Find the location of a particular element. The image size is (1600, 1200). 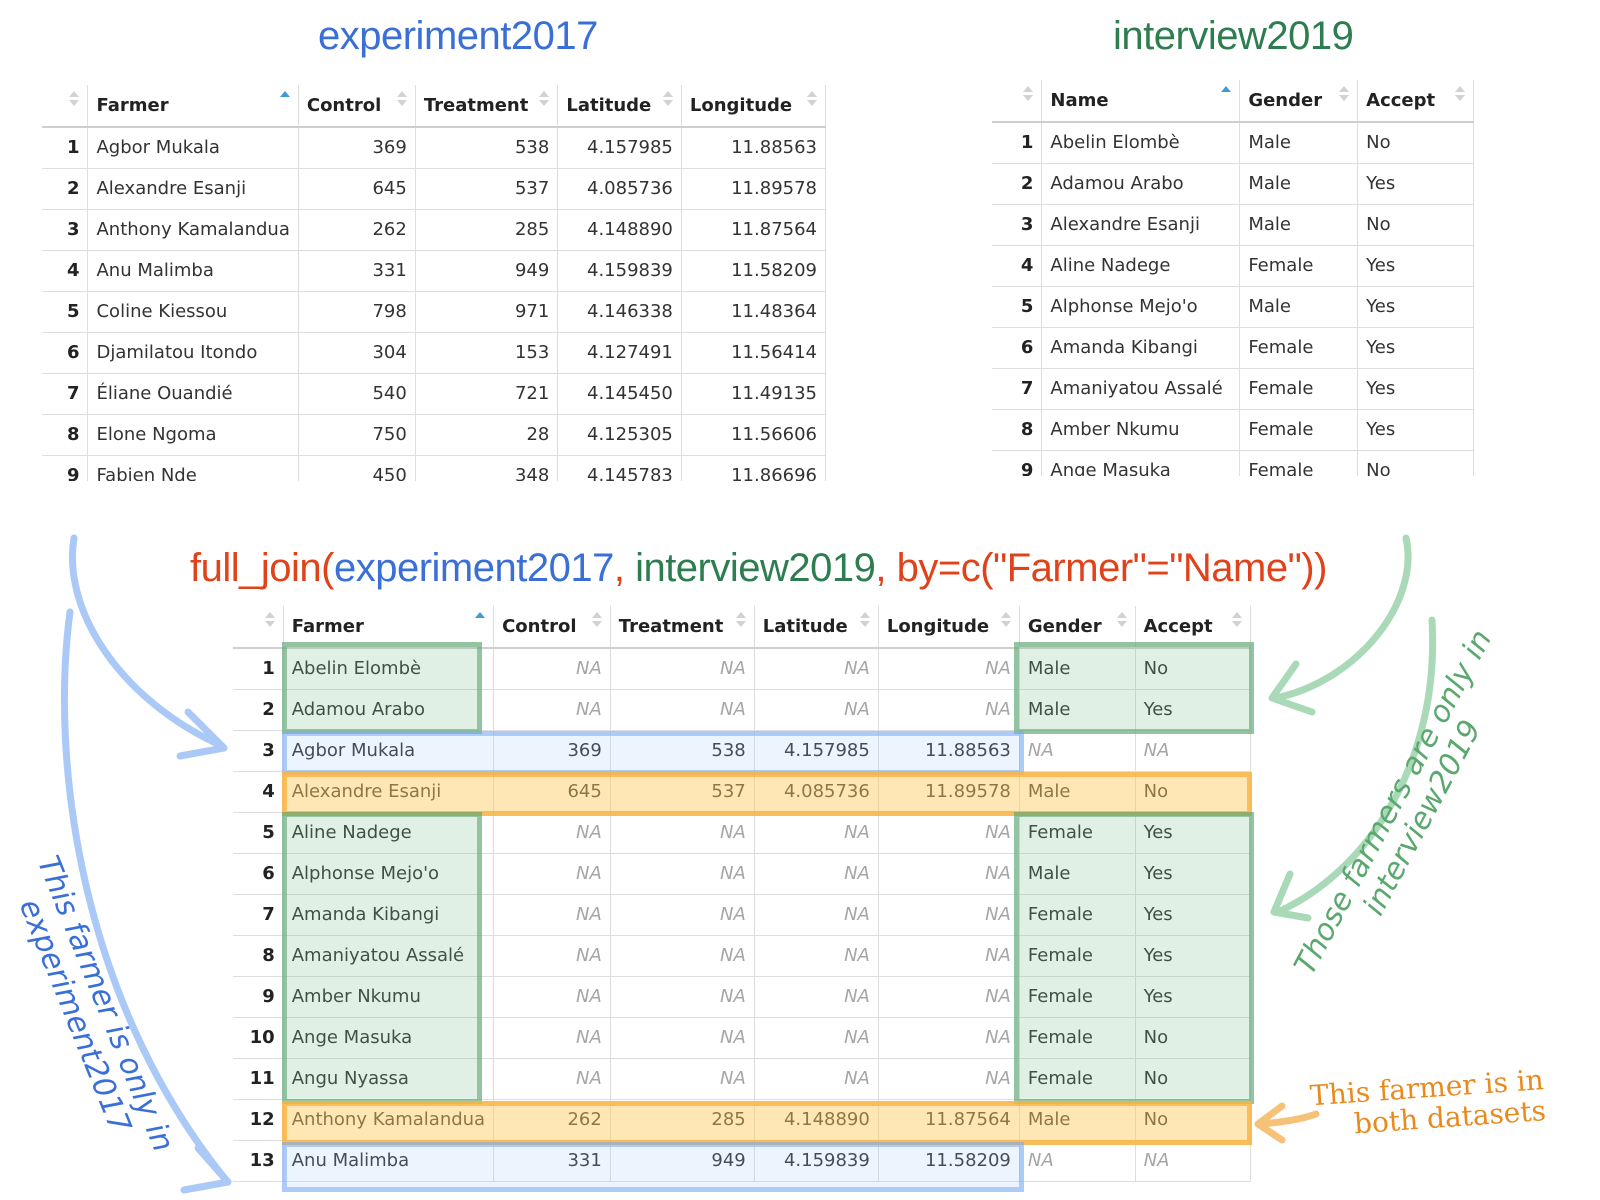

green-arrow-top is located at coordinates (1342, 618).